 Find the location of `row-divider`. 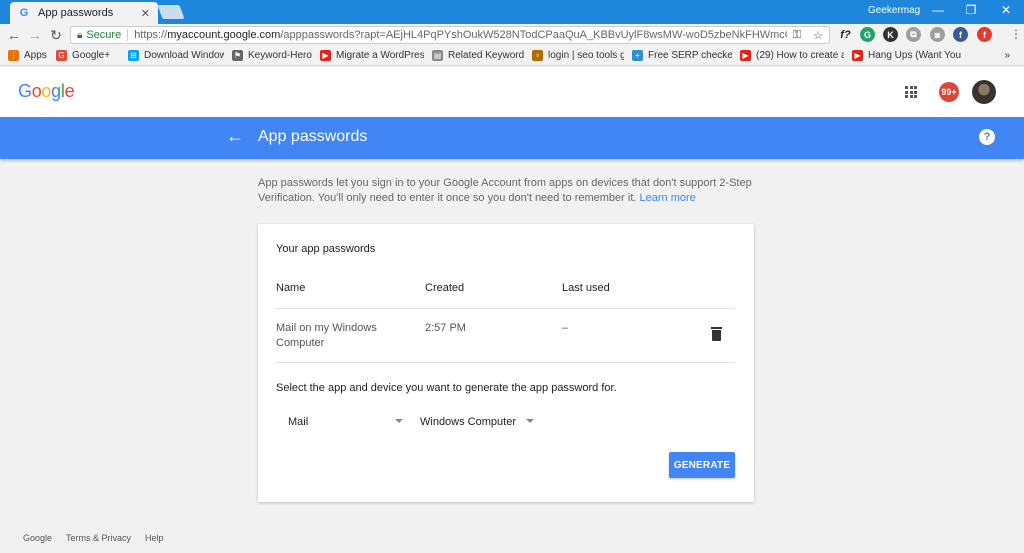

row-divider is located at coordinates (505, 362).